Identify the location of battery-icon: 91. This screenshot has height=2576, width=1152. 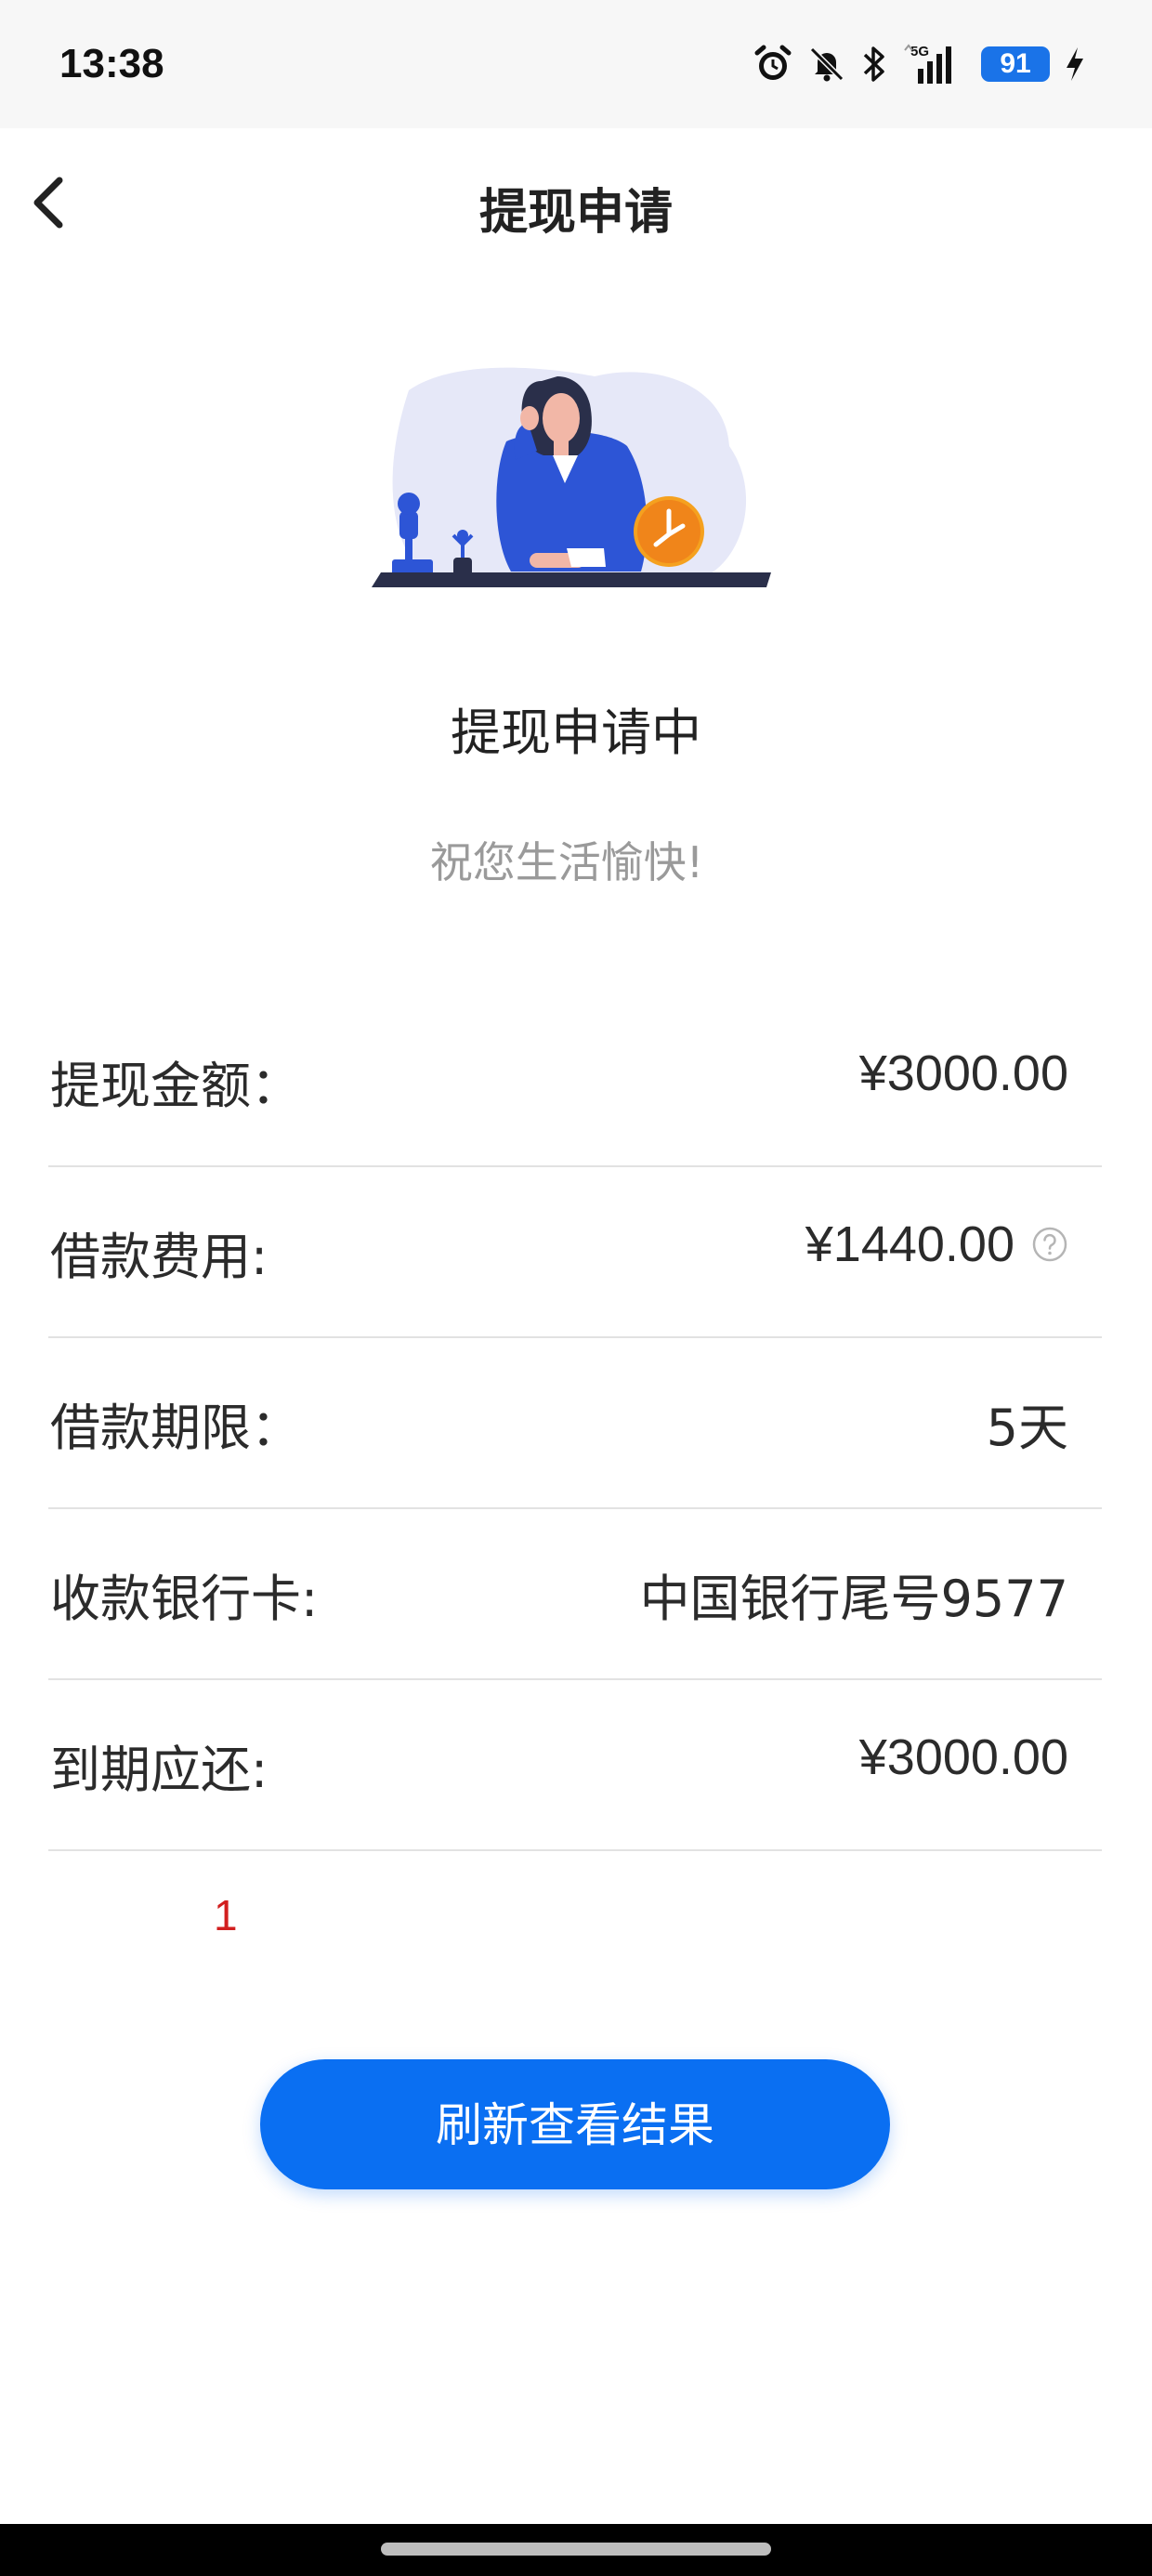
(1015, 64).